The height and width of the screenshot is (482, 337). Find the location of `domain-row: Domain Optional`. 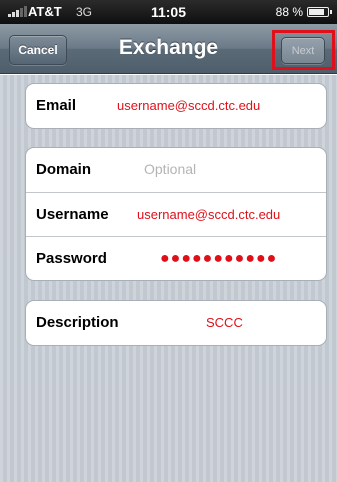

domain-row: Domain Optional is located at coordinates (176, 170).